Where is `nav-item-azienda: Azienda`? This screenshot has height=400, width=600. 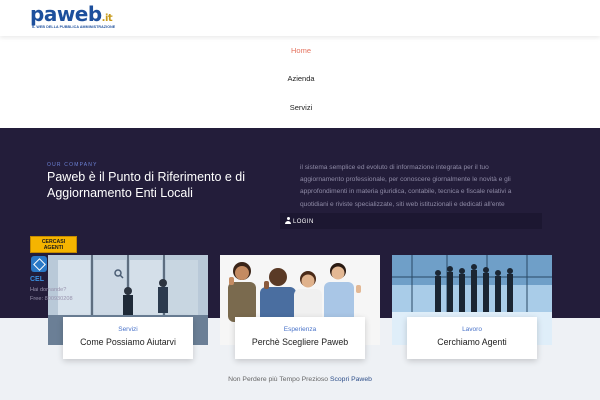 nav-item-azienda: Azienda is located at coordinates (301, 78).